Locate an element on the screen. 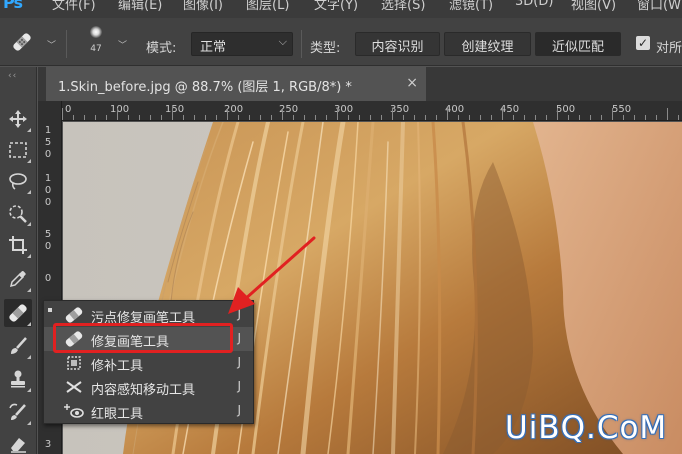 The image size is (682, 454). eyedropper-icon is located at coordinates (17, 279).